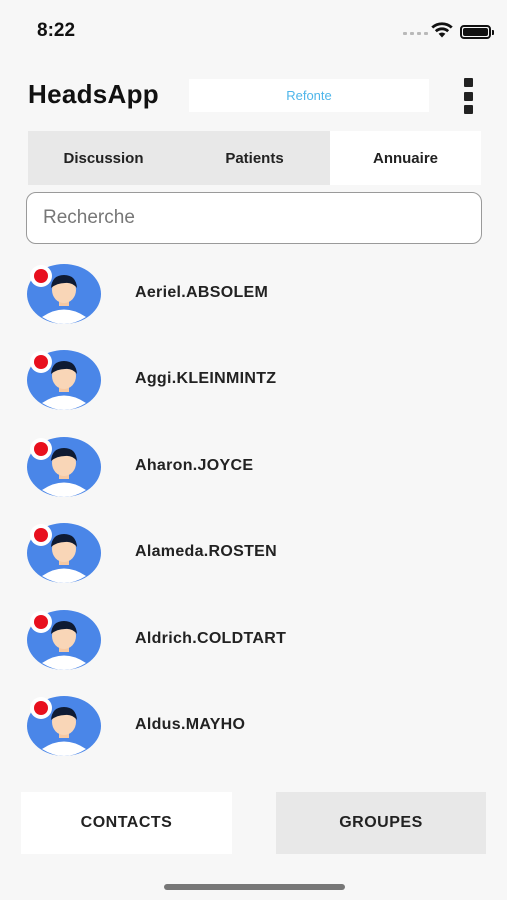 The width and height of the screenshot is (507, 900). Describe the element at coordinates (103, 158) in the screenshot. I see `tab-discussion: Discussion` at that location.